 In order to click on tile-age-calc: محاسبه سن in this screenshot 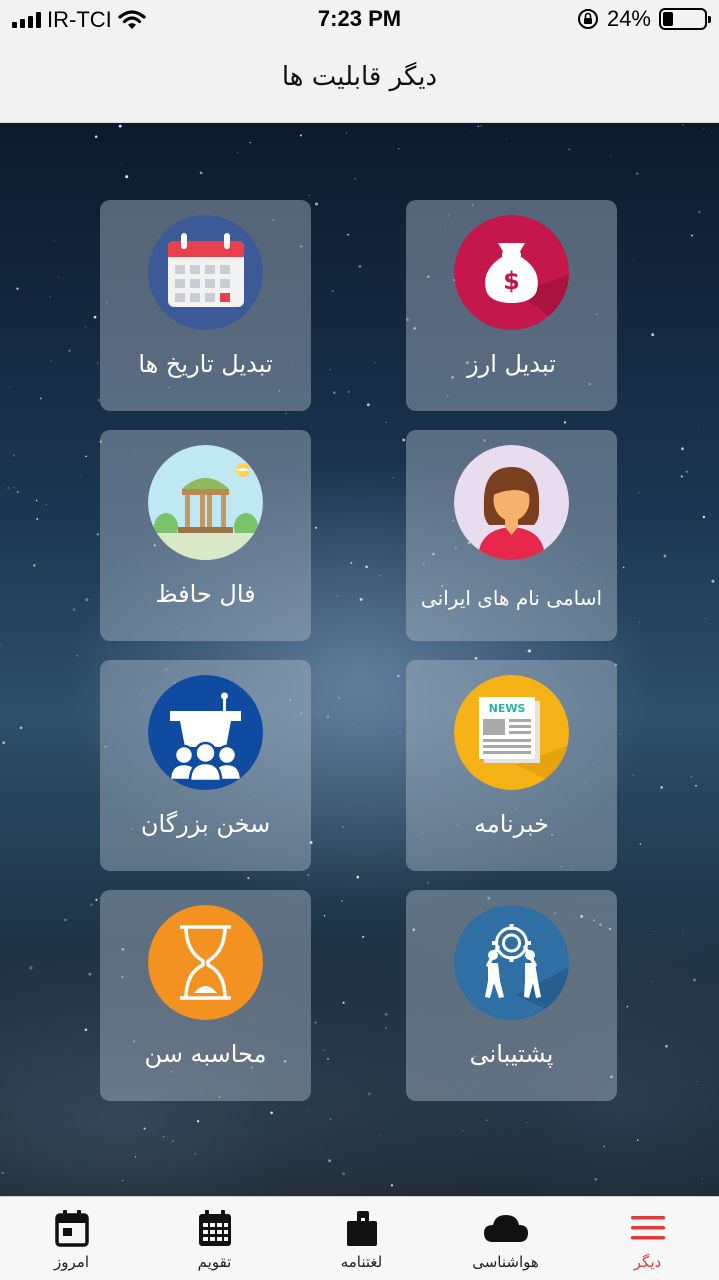, I will do `click(205, 995)`.